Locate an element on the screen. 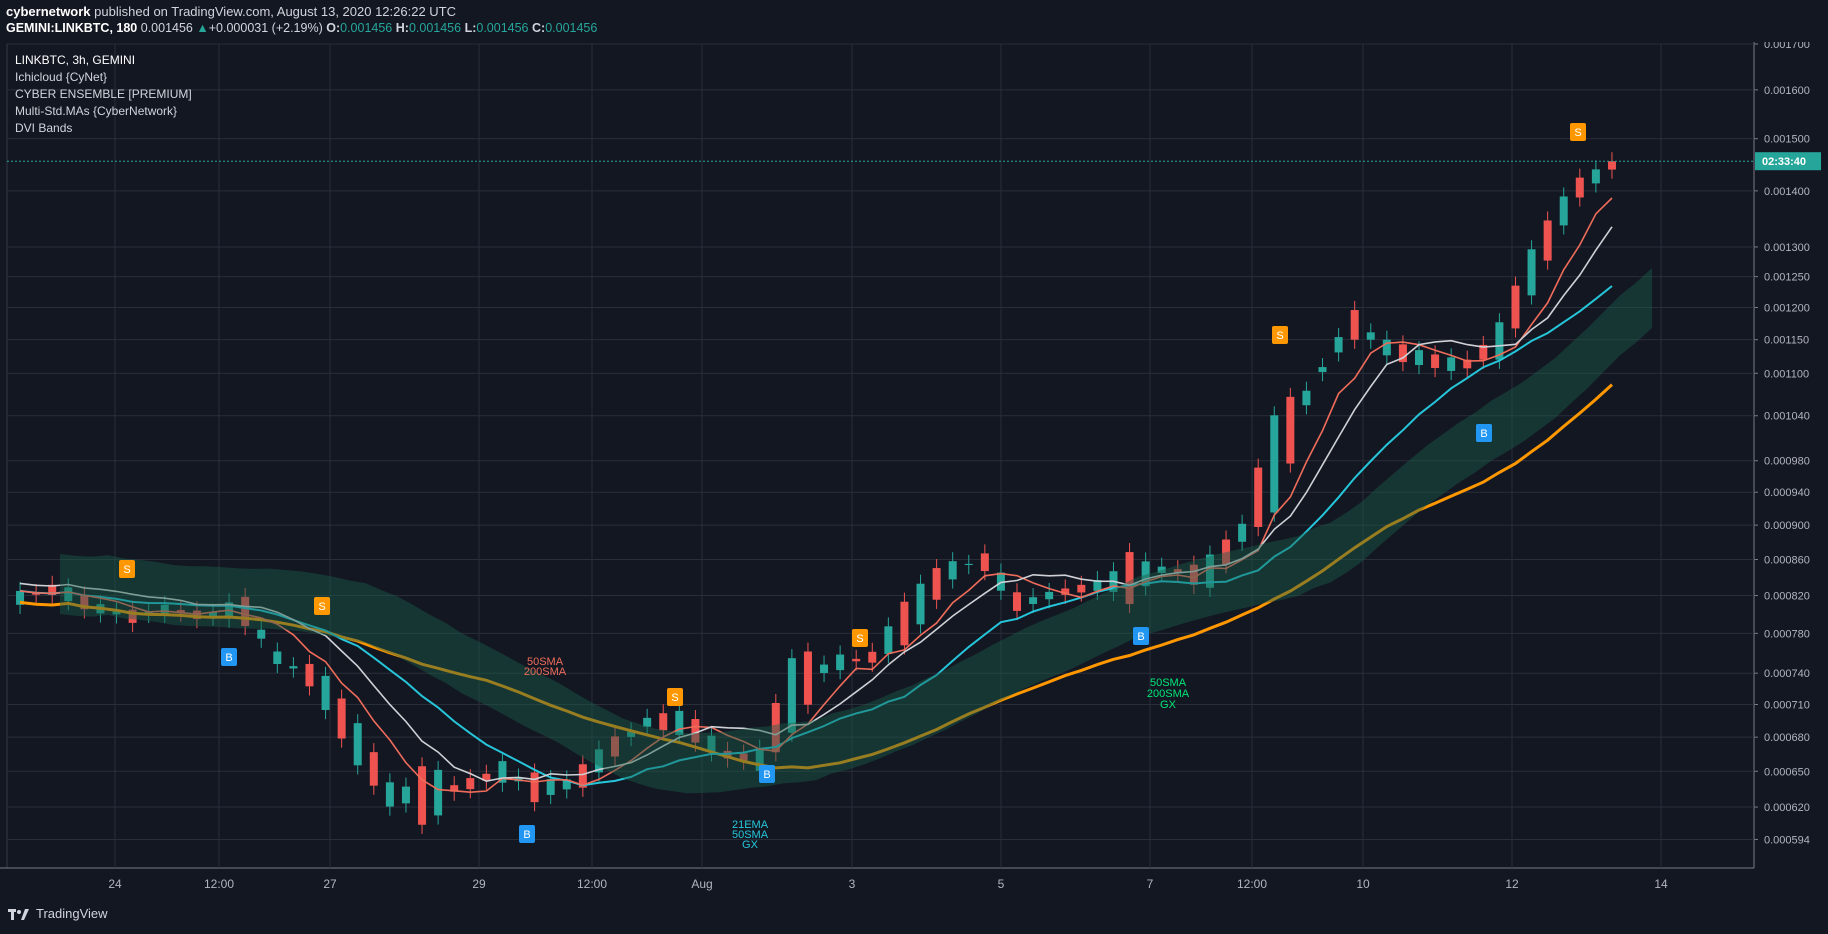 This screenshot has width=1828, height=934. footer-brand: TradingView is located at coordinates (58, 913).